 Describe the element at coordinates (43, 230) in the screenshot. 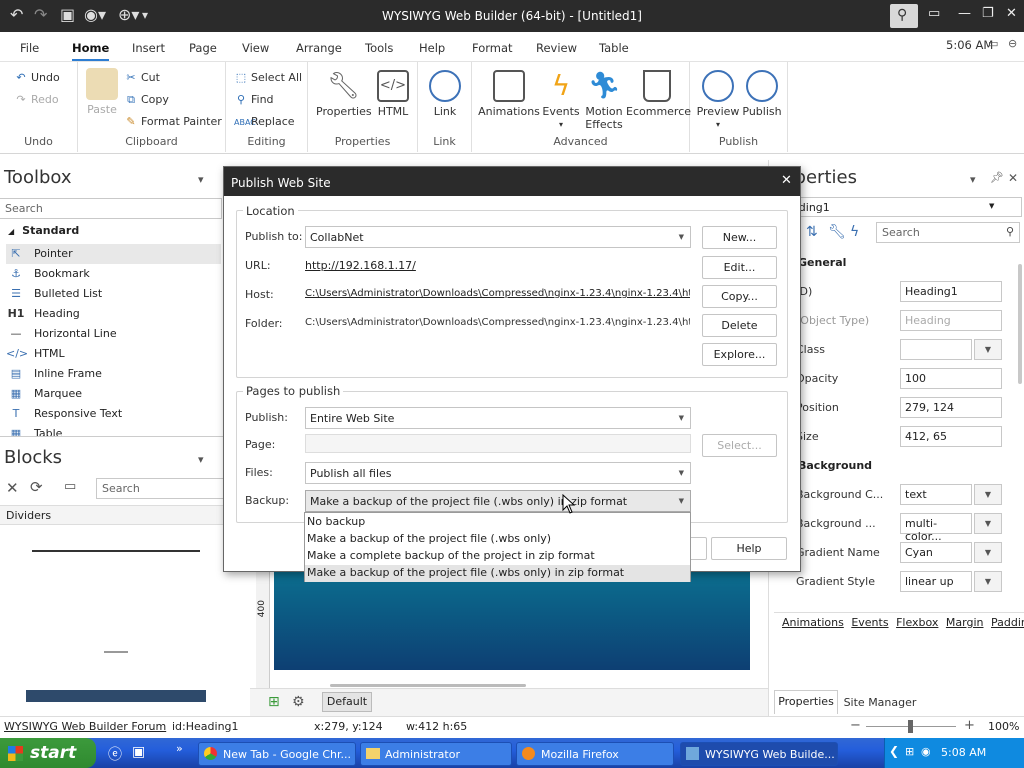

I see `toolbox-category: ◢ Standard` at that location.